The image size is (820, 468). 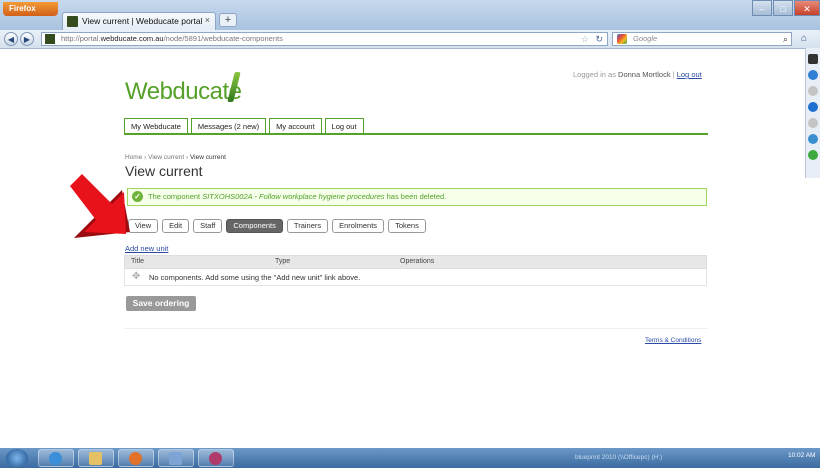 What do you see at coordinates (164, 171) in the screenshot?
I see `page-title: View current` at bounding box center [164, 171].